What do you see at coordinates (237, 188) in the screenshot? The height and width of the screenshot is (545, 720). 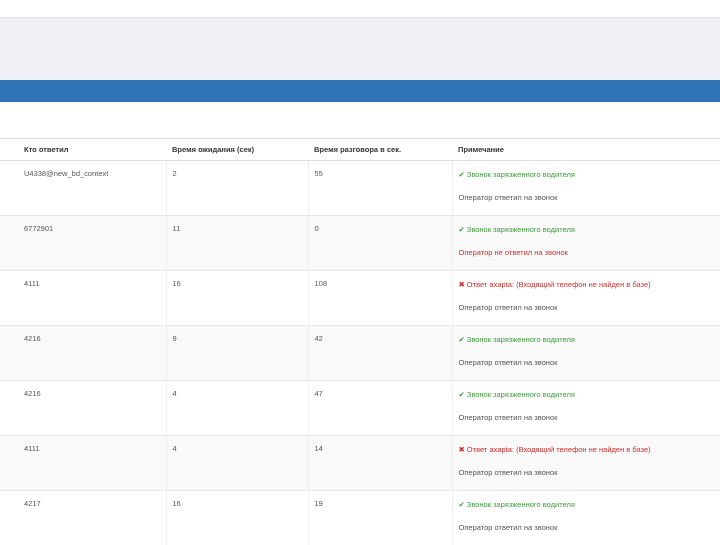 I see `cell-wait-time: 2` at bounding box center [237, 188].